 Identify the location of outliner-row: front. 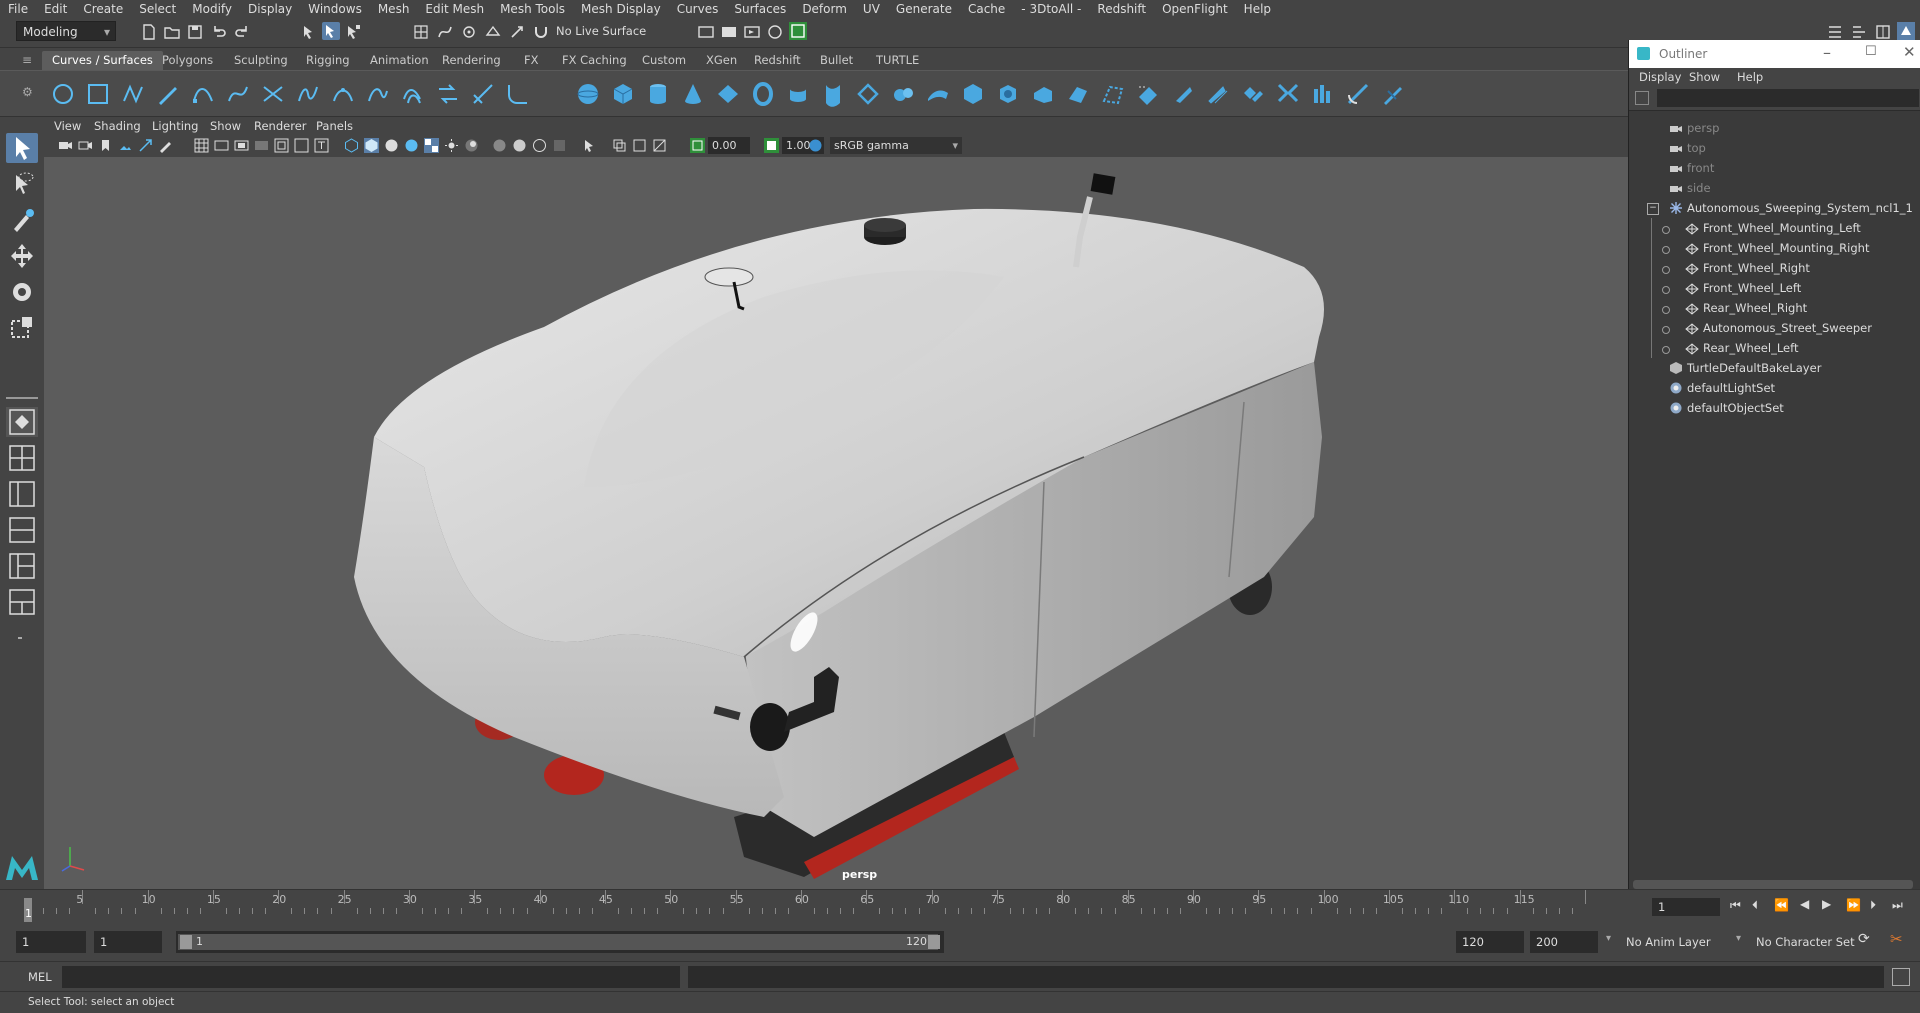
(1774, 168).